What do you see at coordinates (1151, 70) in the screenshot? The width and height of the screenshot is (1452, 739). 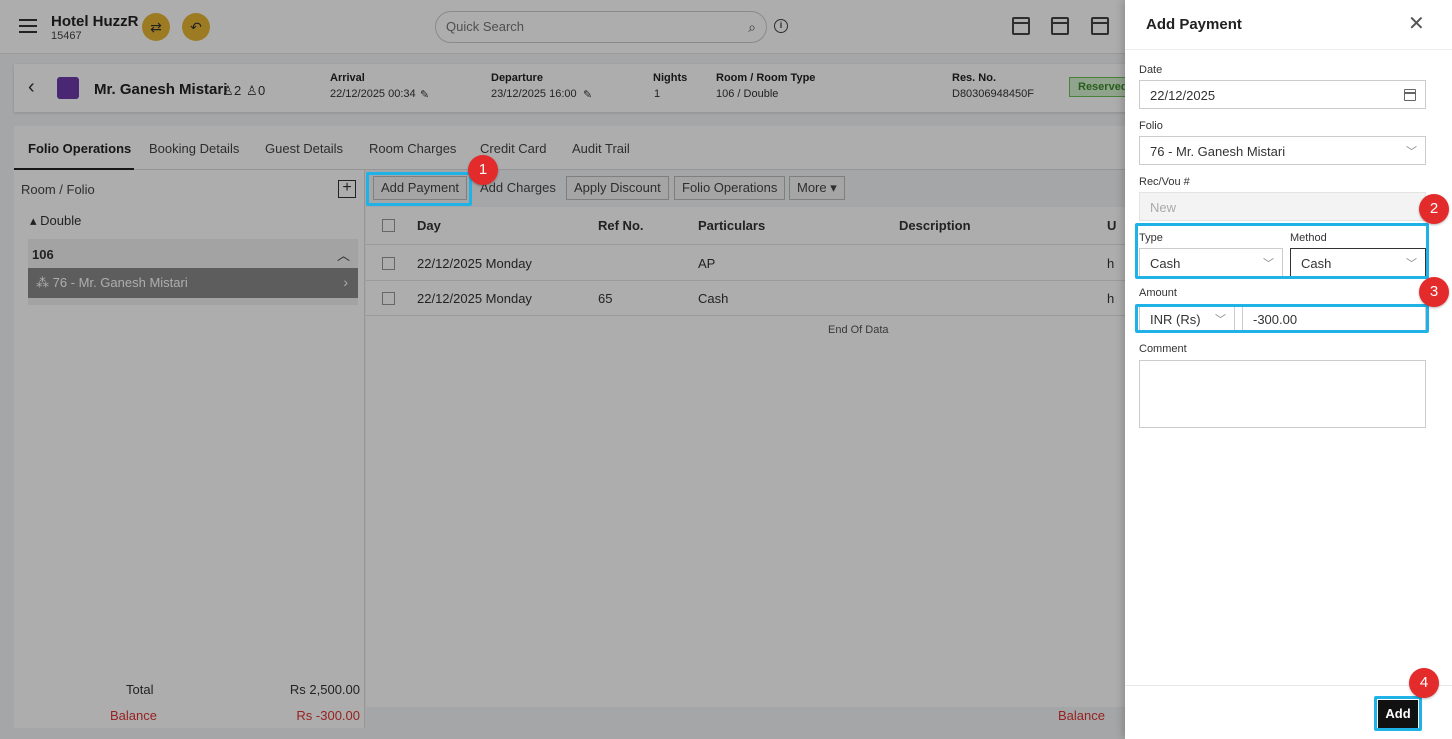 I see `date-label: Date` at bounding box center [1151, 70].